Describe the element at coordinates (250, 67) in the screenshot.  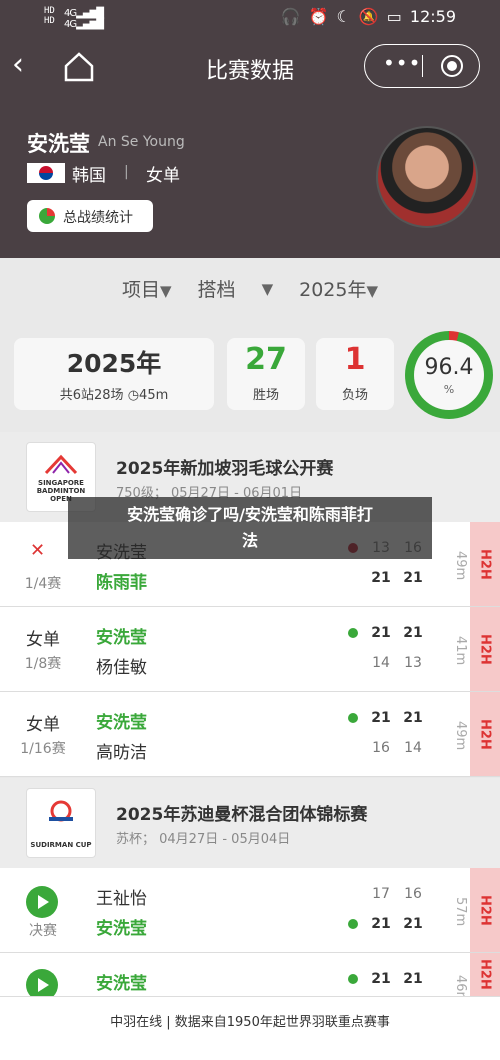
I see `top-nav: ‹ 比赛数据 •••` at that location.